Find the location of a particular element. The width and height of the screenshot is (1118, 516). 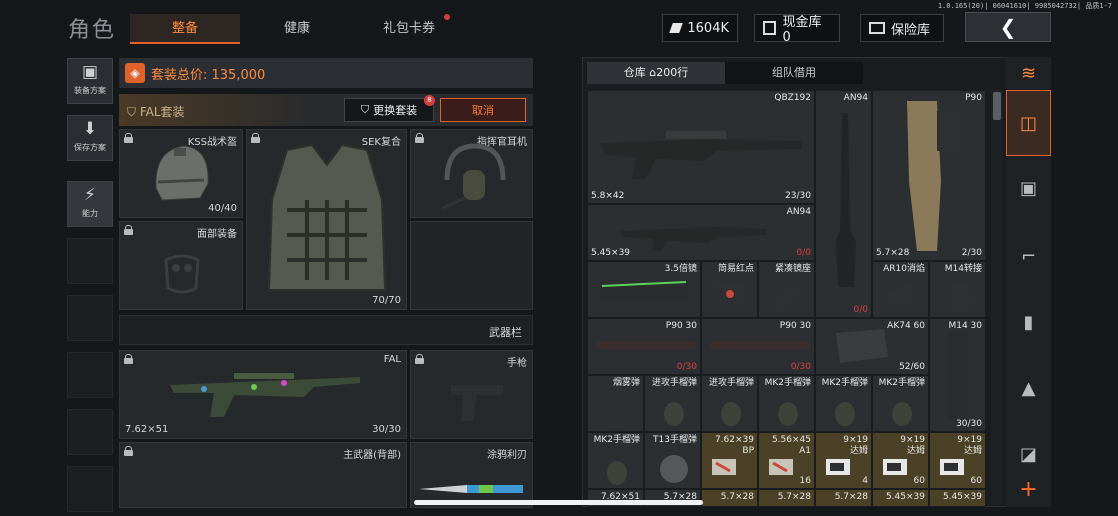

warehouse-item: 烟雾弹 is located at coordinates (615, 403).